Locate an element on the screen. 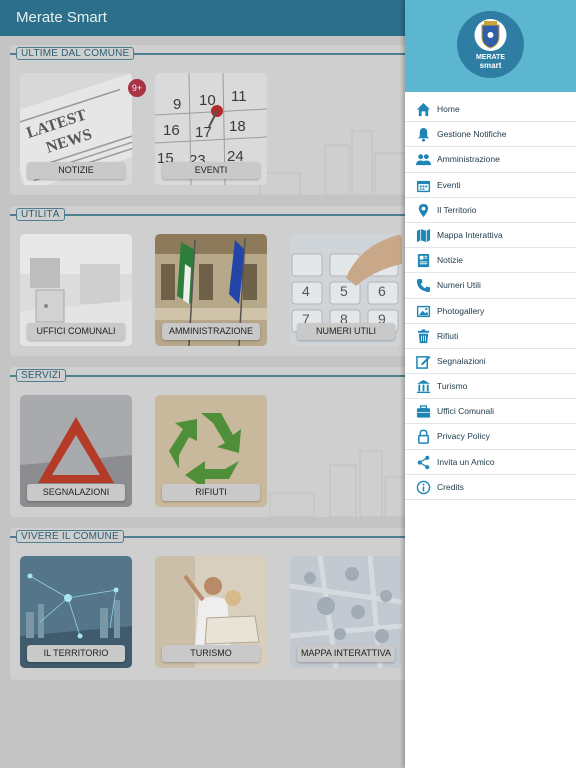  menu-item-label: Turismo is located at coordinates (452, 386).